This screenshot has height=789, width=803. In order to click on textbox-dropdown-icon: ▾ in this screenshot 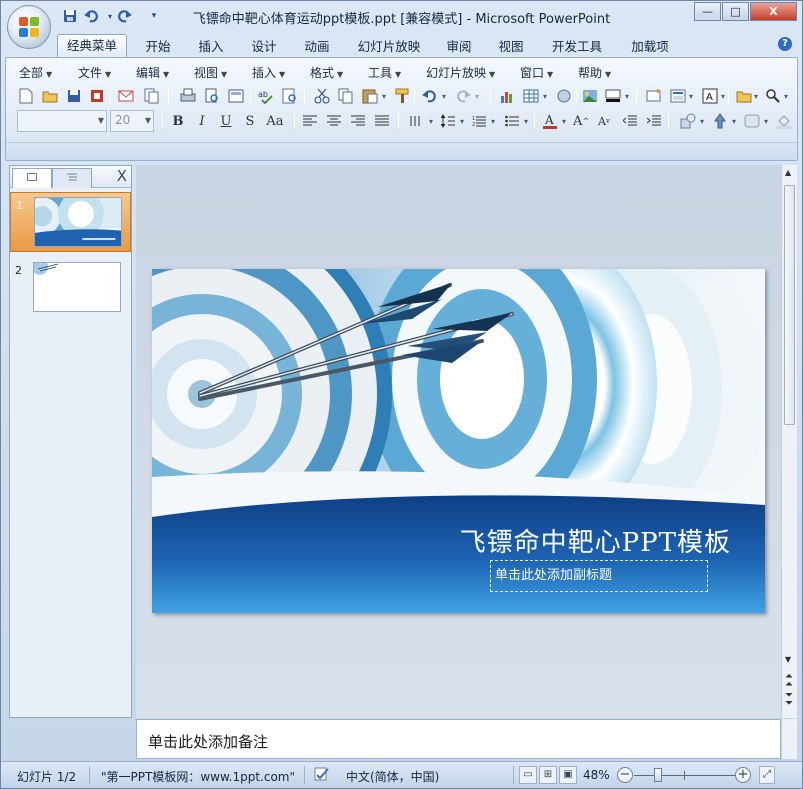, I will do `click(723, 96)`.